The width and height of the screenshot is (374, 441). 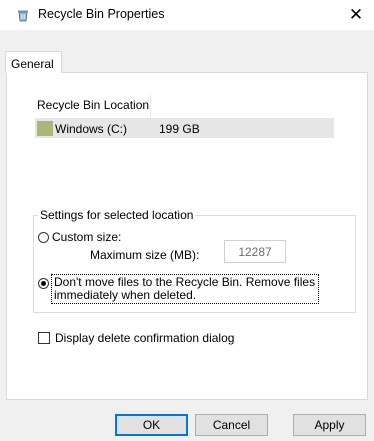 What do you see at coordinates (117, 215) in the screenshot?
I see `settings-group-label: Settings for selected location` at bounding box center [117, 215].